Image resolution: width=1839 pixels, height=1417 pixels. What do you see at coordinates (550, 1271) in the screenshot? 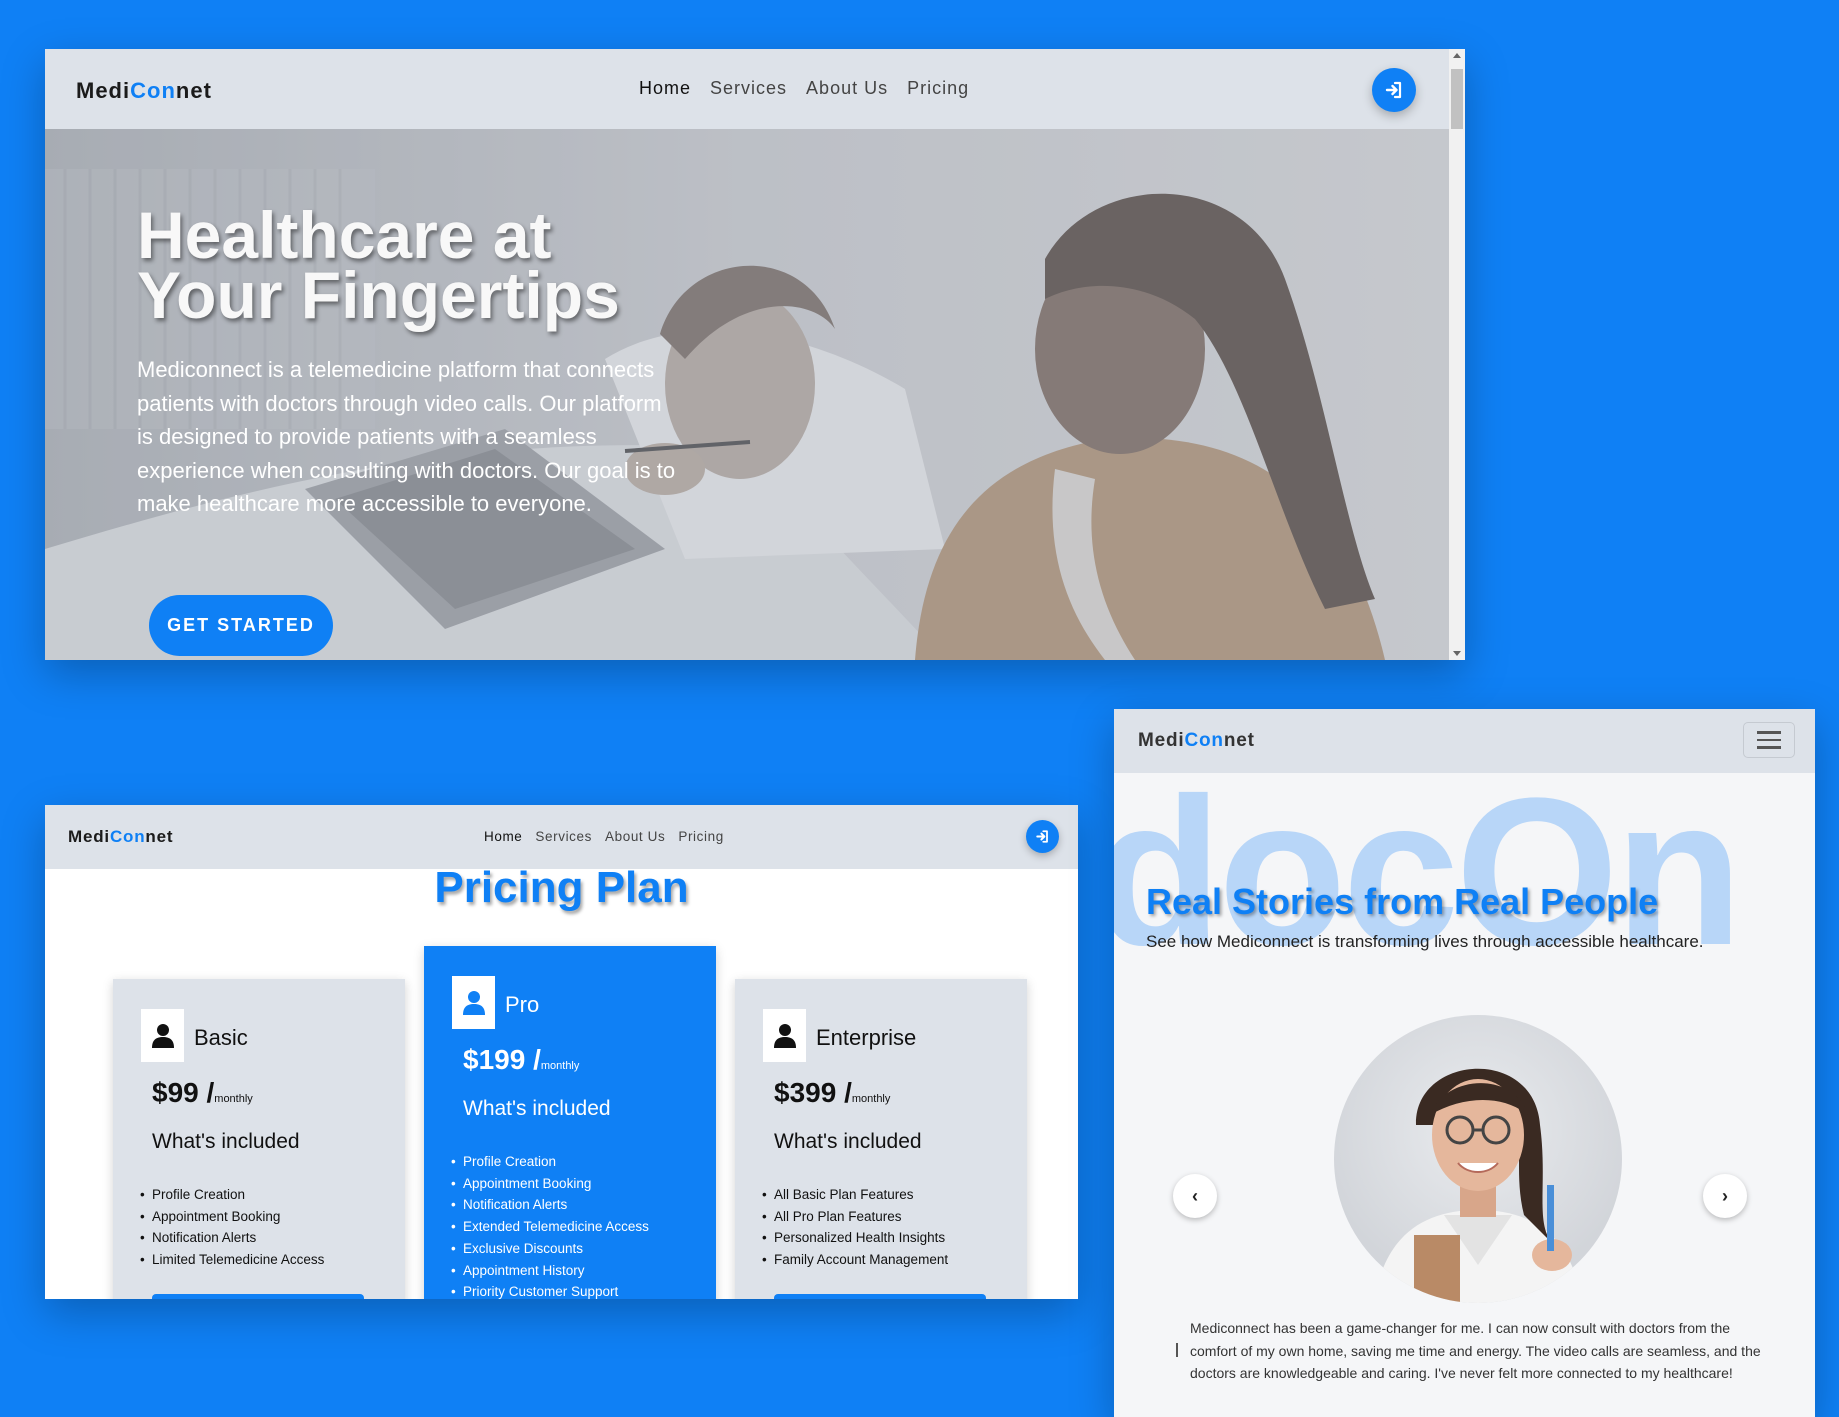
I see `plan-feature: Appointment History` at bounding box center [550, 1271].